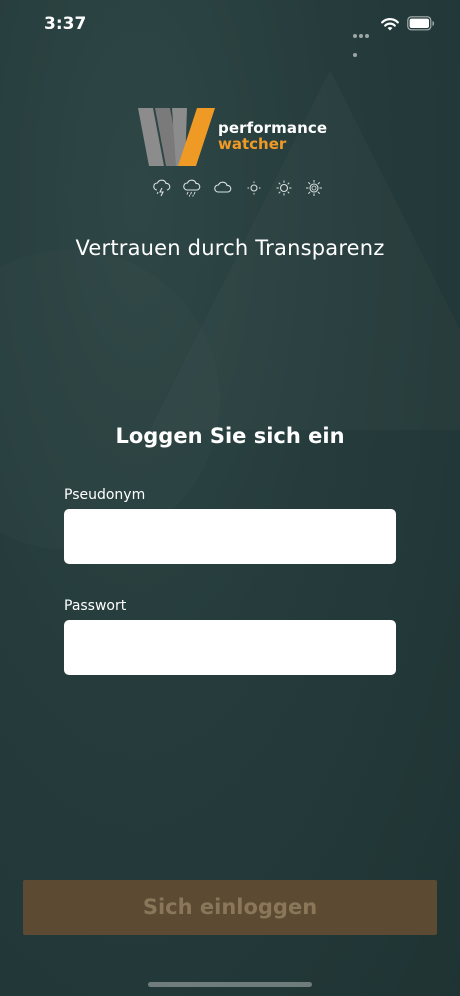 The width and height of the screenshot is (460, 996). Describe the element at coordinates (239, 189) in the screenshot. I see `weather-icon-row` at that location.